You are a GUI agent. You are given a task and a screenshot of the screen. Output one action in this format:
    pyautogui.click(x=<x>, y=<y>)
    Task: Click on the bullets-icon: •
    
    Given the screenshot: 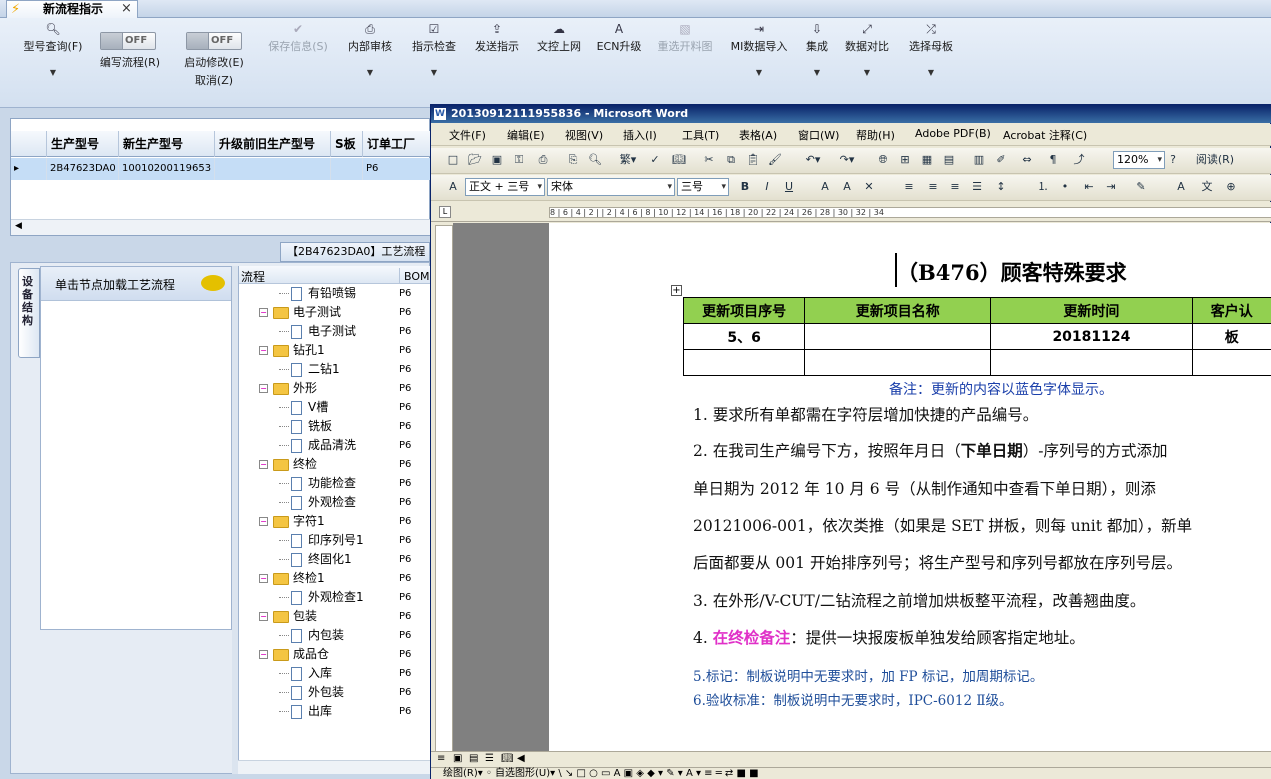 What is the action you would take?
    pyautogui.click(x=1065, y=187)
    